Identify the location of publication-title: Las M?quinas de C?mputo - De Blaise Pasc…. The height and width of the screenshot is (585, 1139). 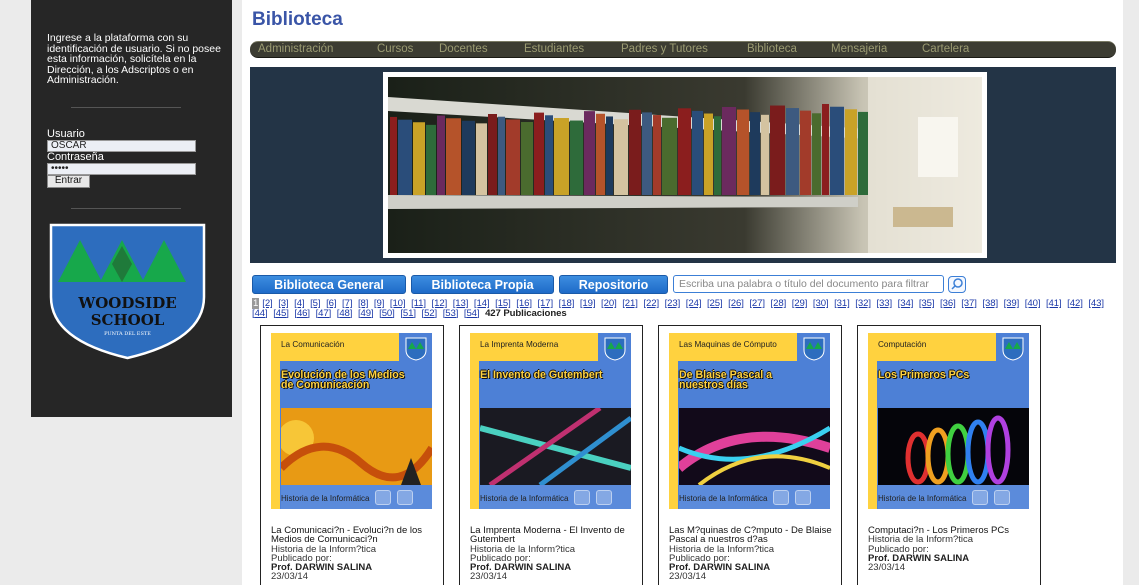
(754, 535).